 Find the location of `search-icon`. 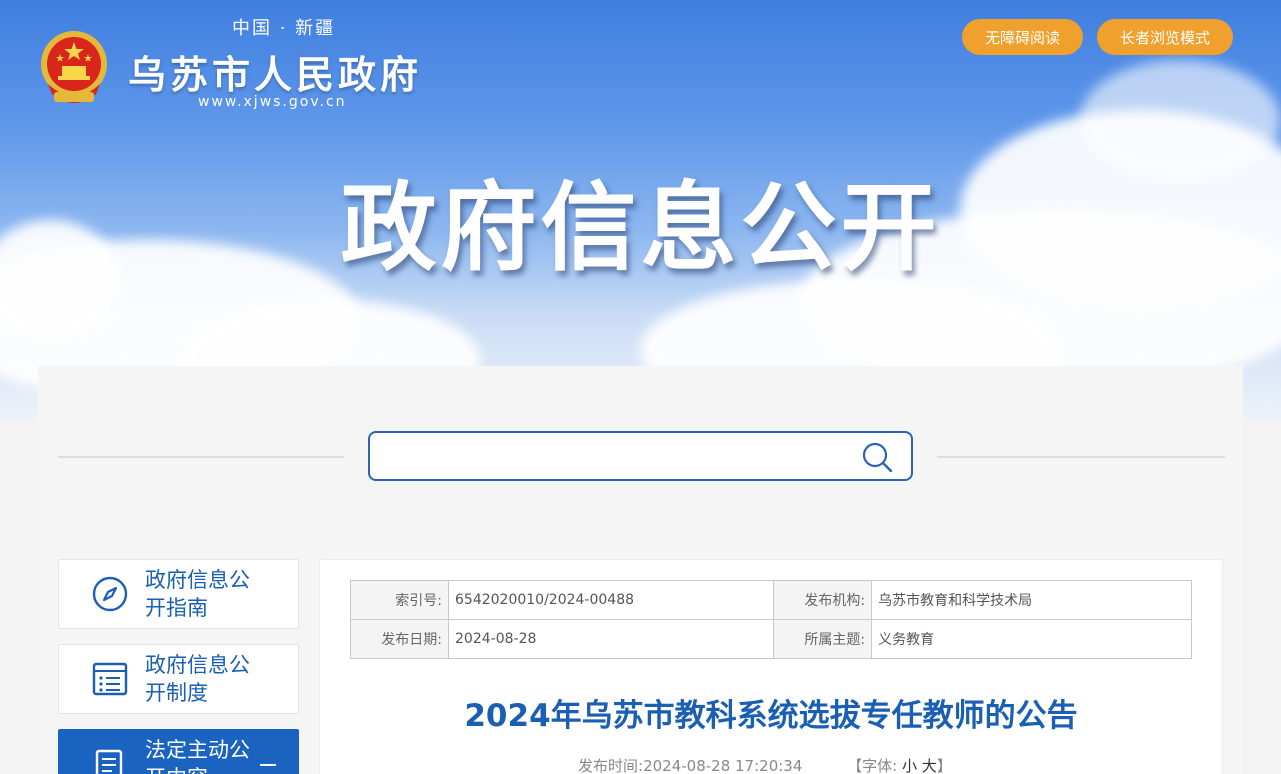

search-icon is located at coordinates (877, 457).